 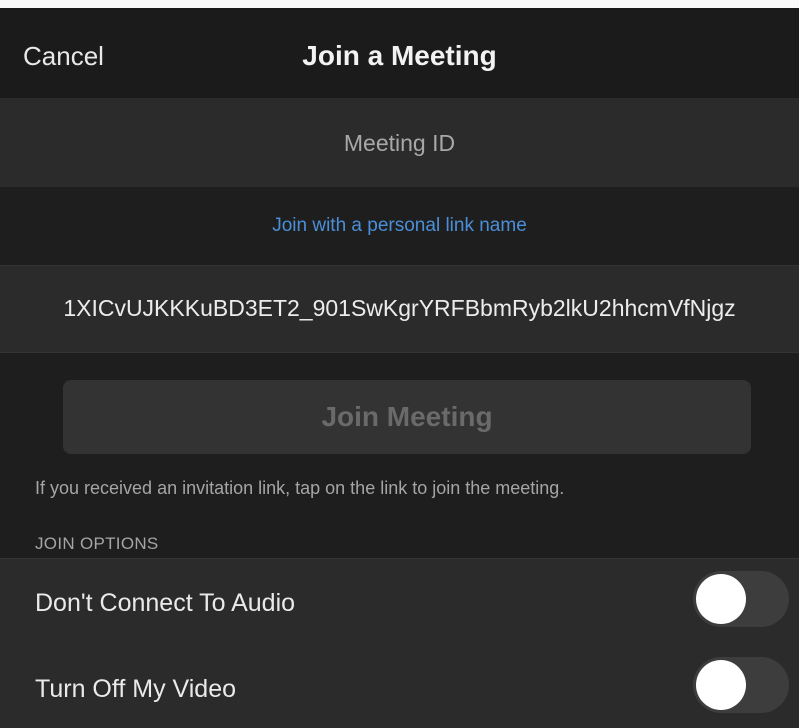 I want to click on personal-link-name-link: Join with a personal link name, so click(x=399, y=226).